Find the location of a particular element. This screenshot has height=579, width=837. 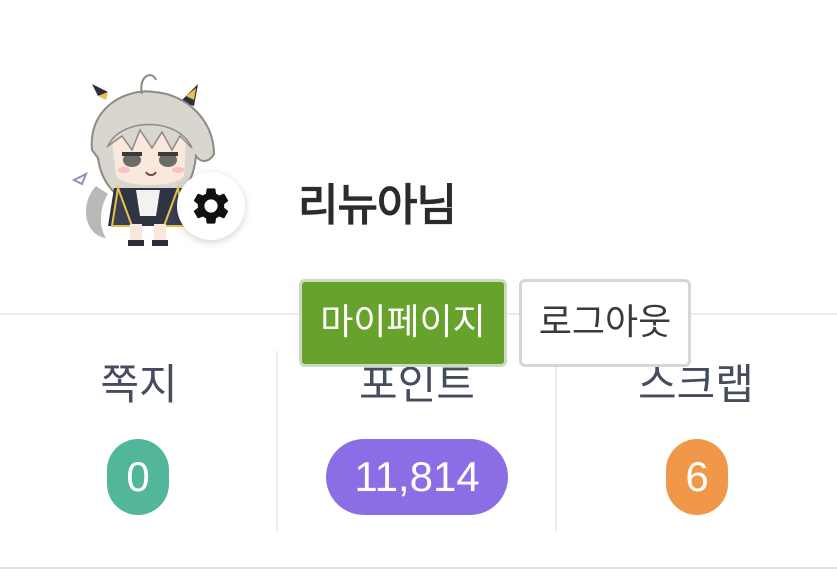

logout-button: 로그아웃 is located at coordinates (605, 323).